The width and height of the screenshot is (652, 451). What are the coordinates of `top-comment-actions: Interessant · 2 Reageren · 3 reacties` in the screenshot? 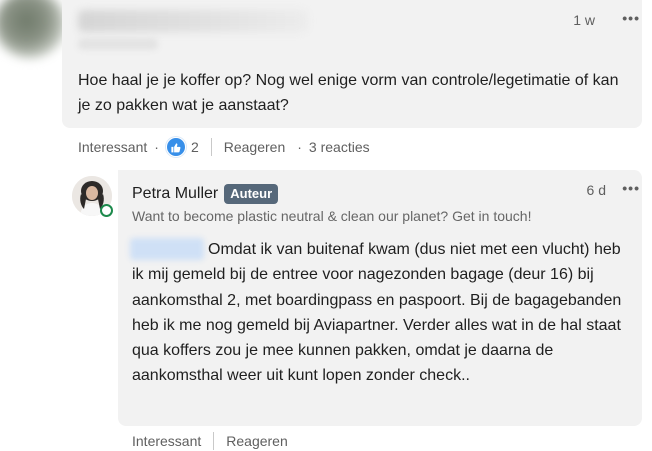 It's located at (224, 147).